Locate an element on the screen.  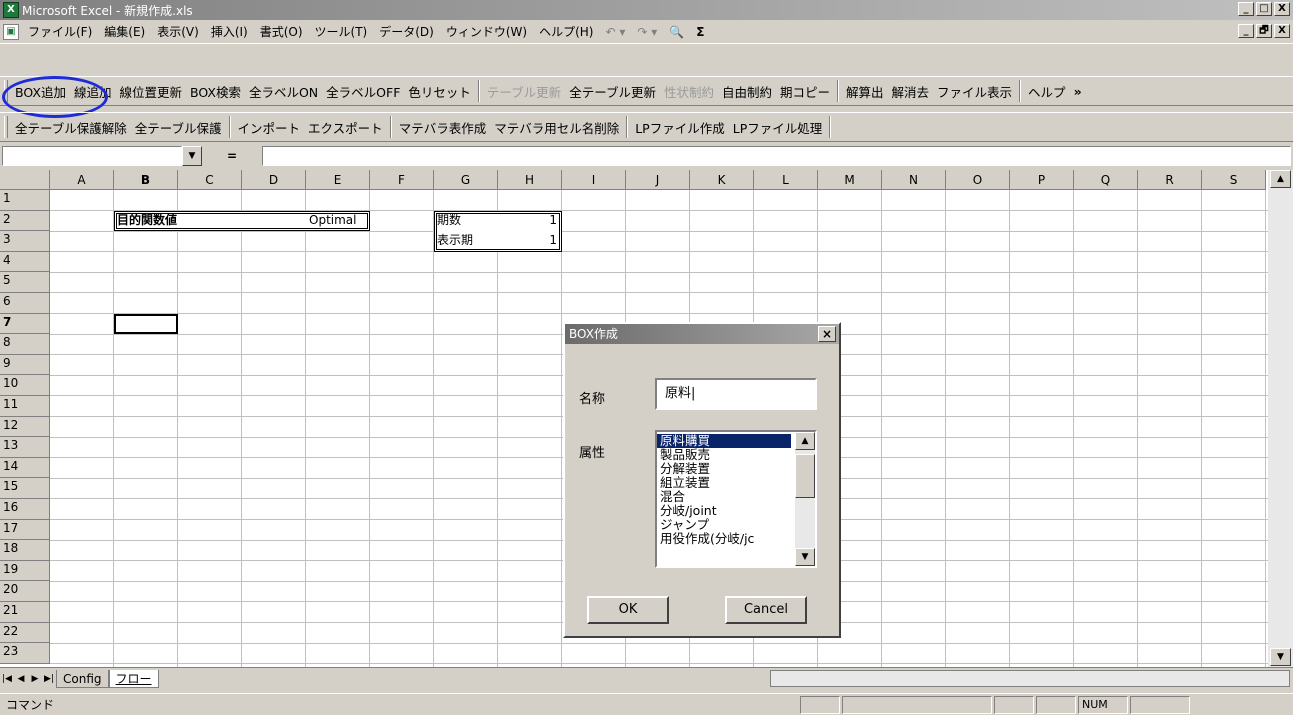
box-search-button: BOX検索 is located at coordinates (215, 91).